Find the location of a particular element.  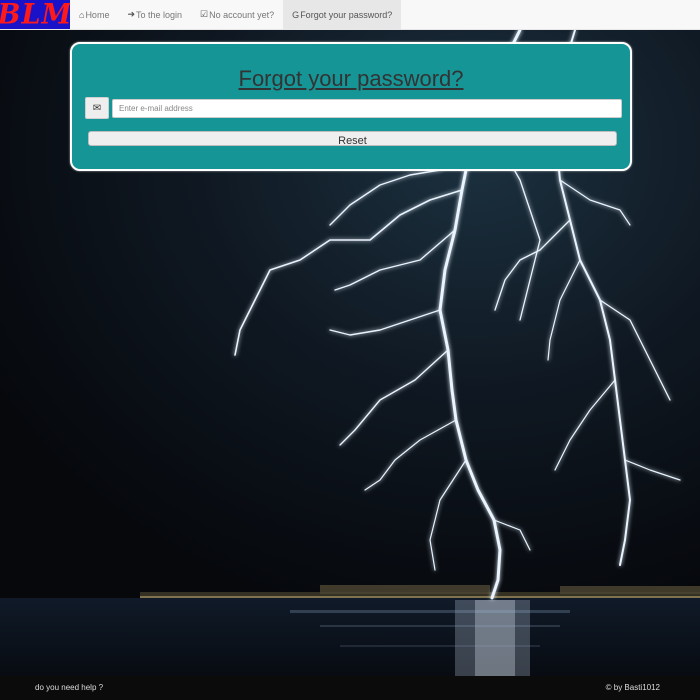

nav-item-forgot-password: G Forgot your password? is located at coordinates (342, 14).